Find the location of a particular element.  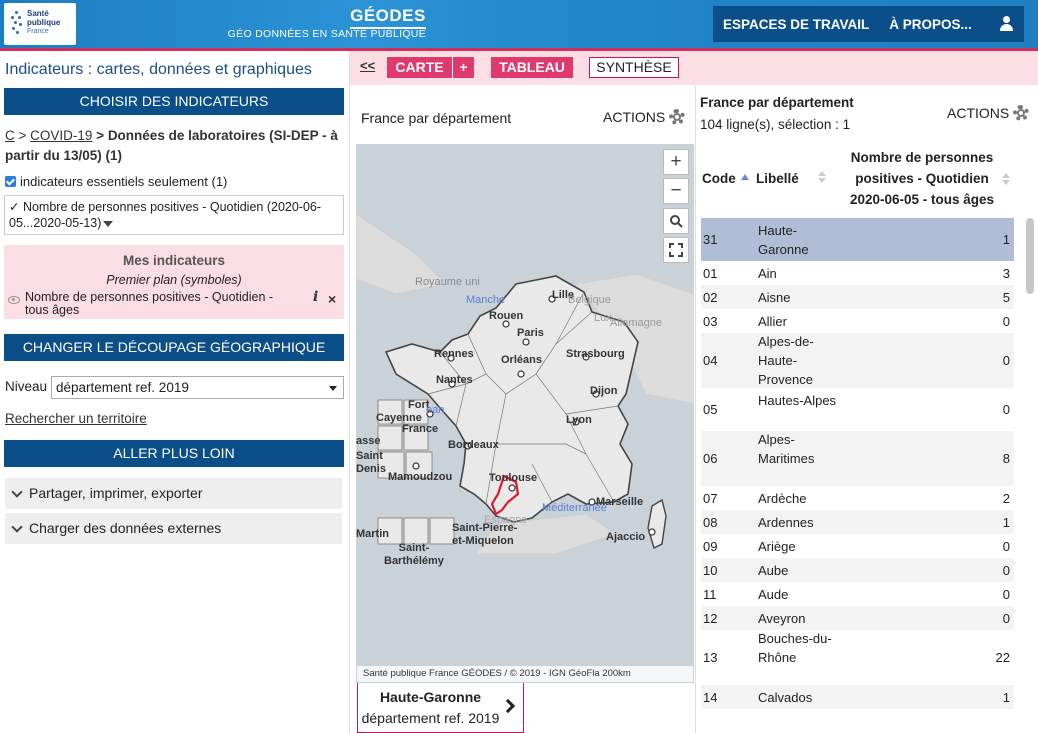

map-label-saint-barthelemy: Saint- Barthélémy is located at coordinates (414, 554).